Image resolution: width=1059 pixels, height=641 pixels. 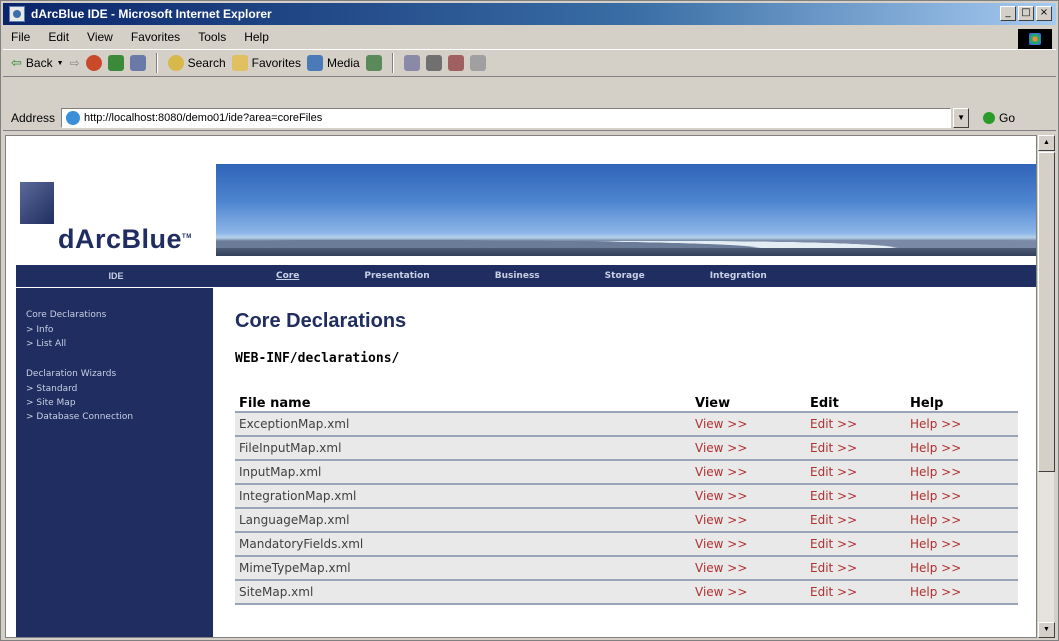 I want to click on sidebar-section-core: Core Declarations > Info > List All, so click(x=119, y=329).